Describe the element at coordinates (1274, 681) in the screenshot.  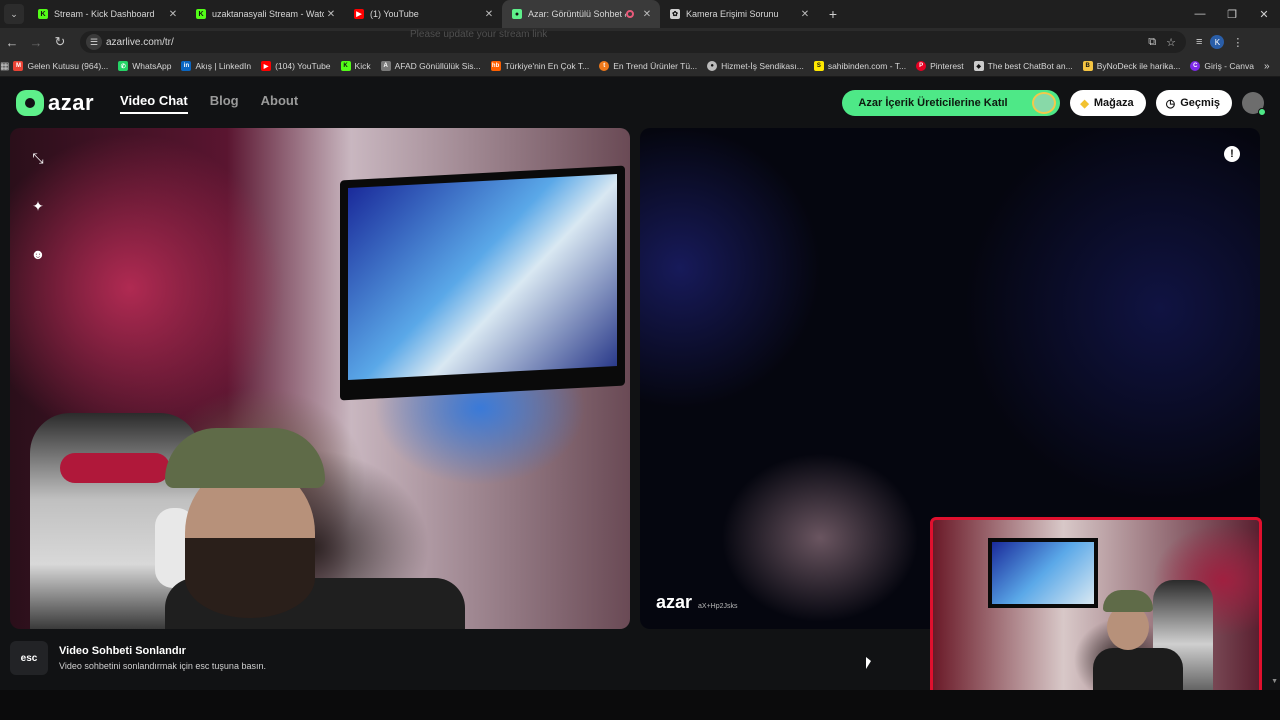
I see `scroll-down-icon: ▼` at that location.